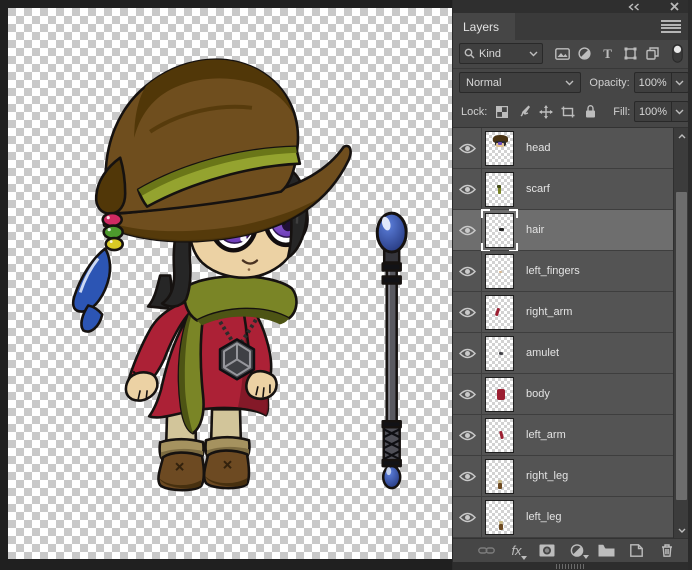 This screenshot has height=570, width=692. What do you see at coordinates (261, 385) in the screenshot?
I see `left-hand` at bounding box center [261, 385].